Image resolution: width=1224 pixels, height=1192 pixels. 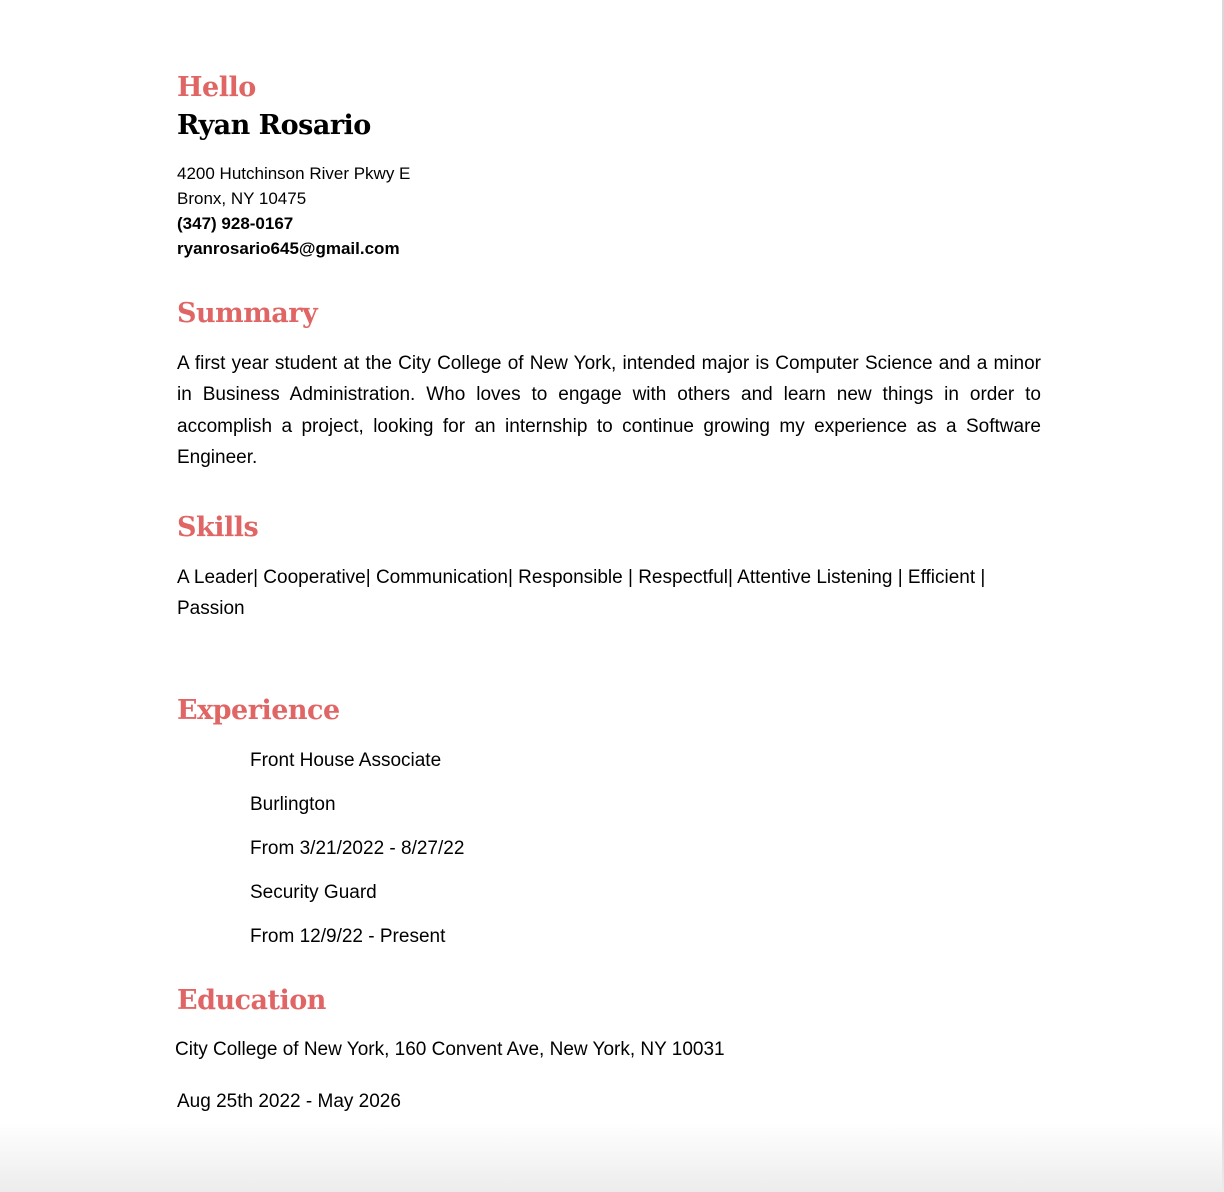 What do you see at coordinates (258, 710) in the screenshot?
I see `experience-heading: Experience` at bounding box center [258, 710].